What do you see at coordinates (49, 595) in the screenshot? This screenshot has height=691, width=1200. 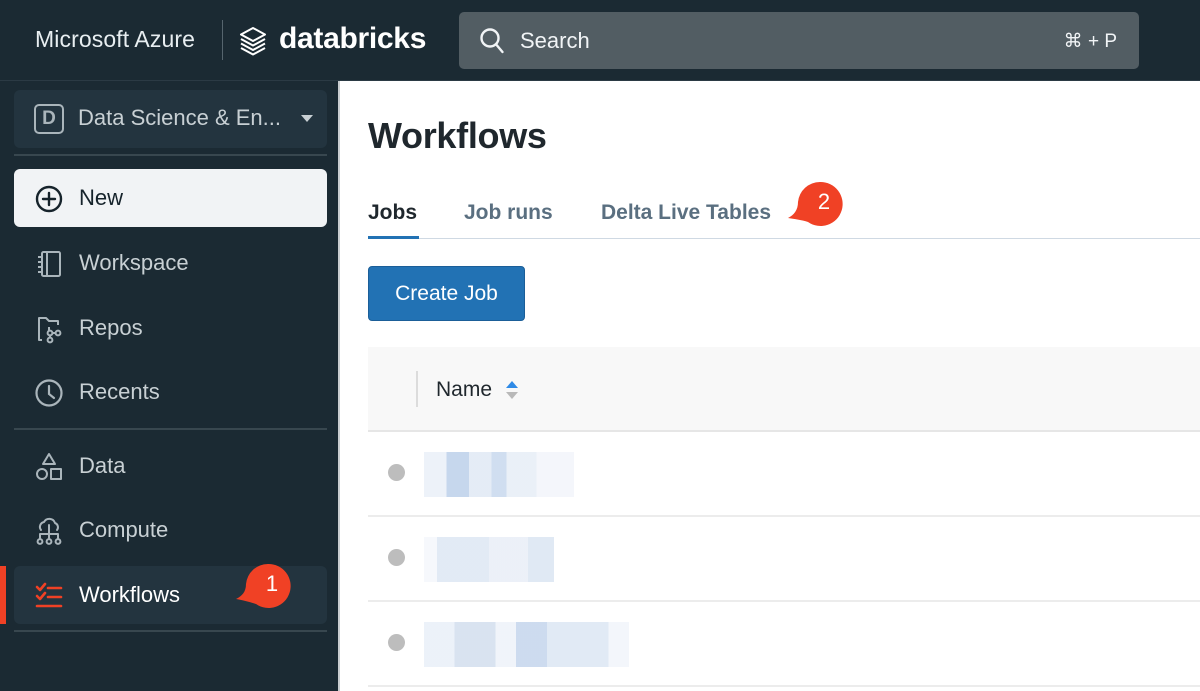 I see `checklist-icon` at bounding box center [49, 595].